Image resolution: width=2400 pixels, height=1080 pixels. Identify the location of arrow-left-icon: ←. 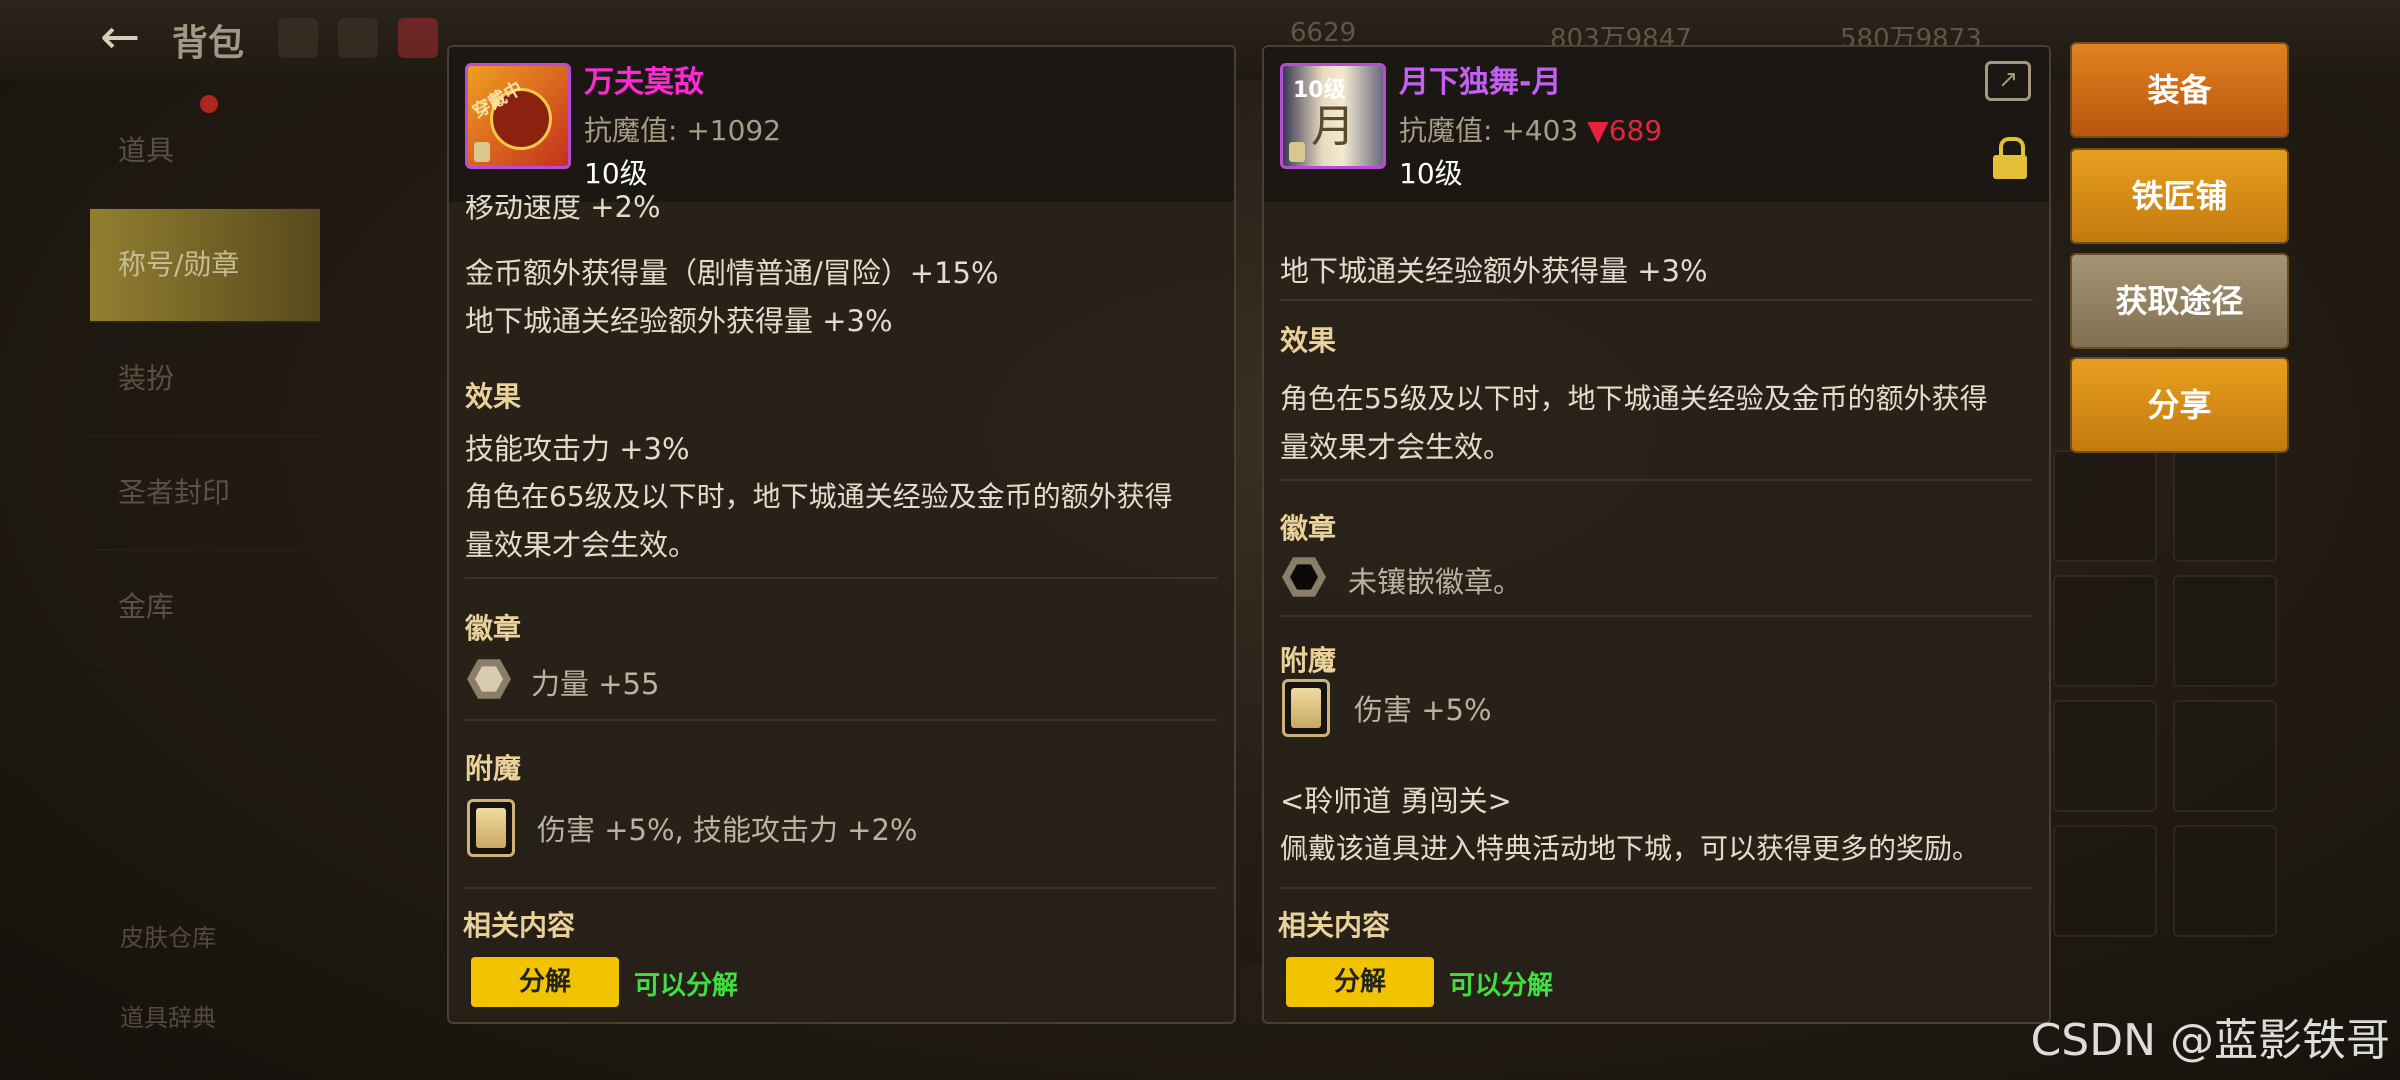
(130, 37).